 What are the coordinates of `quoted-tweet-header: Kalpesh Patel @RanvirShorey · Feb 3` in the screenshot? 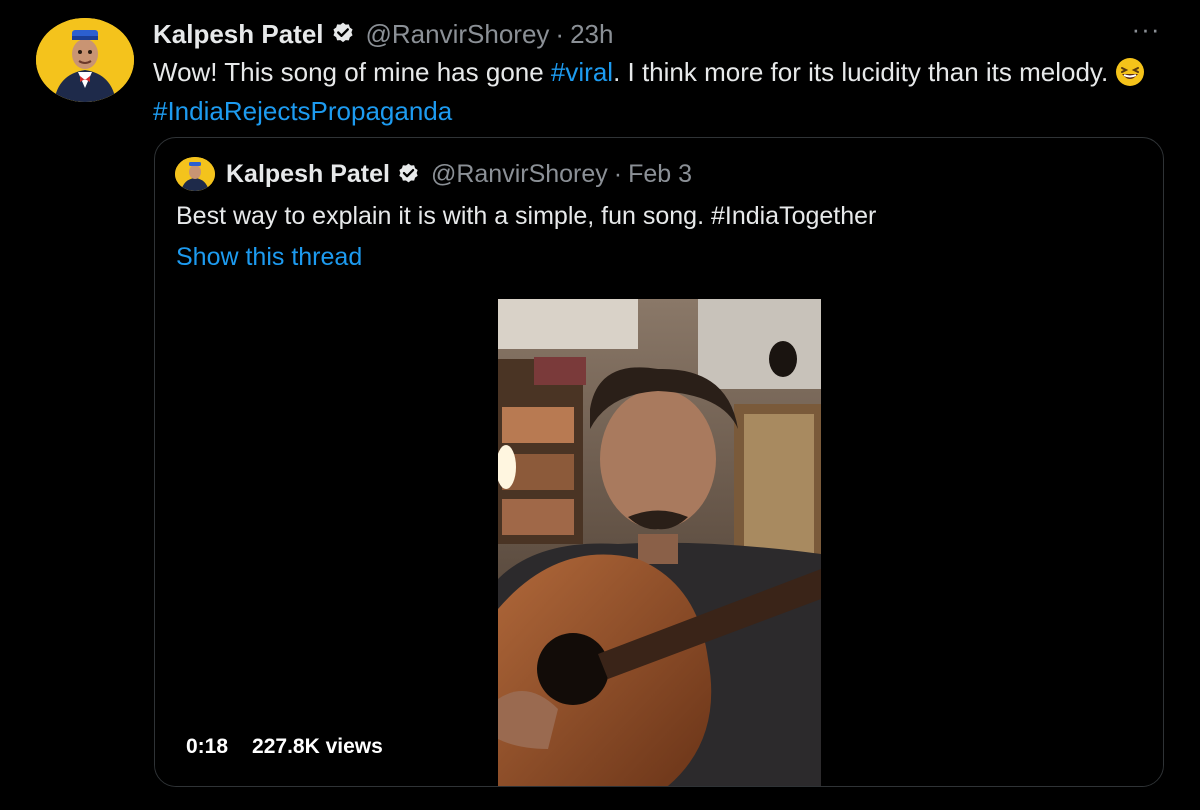 It's located at (459, 174).